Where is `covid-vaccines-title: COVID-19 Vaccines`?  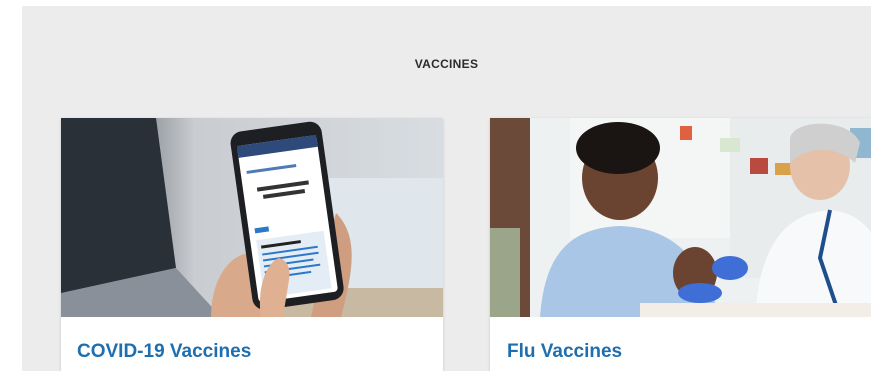 covid-vaccines-title: COVID-19 Vaccines is located at coordinates (164, 352).